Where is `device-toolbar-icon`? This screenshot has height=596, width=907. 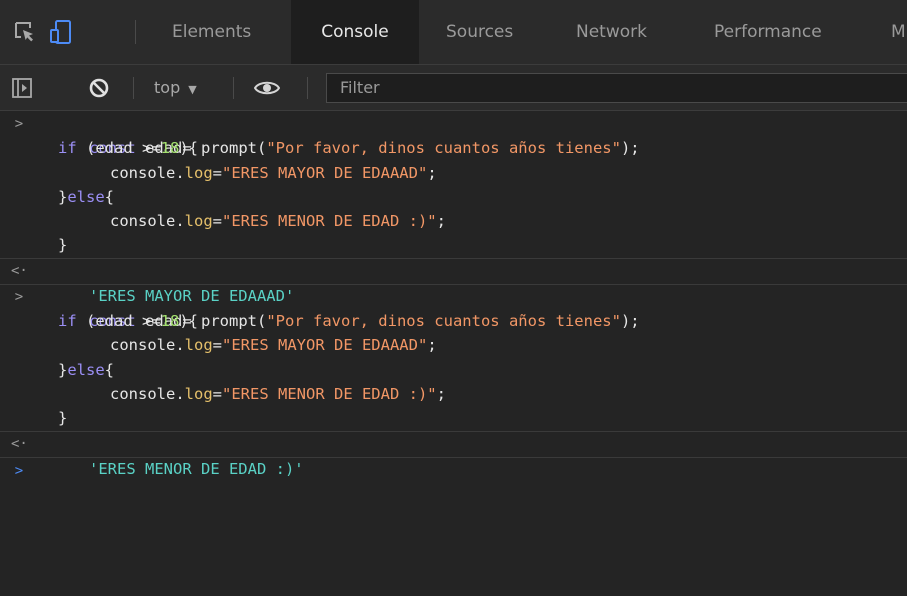
device-toolbar-icon is located at coordinates (61, 32).